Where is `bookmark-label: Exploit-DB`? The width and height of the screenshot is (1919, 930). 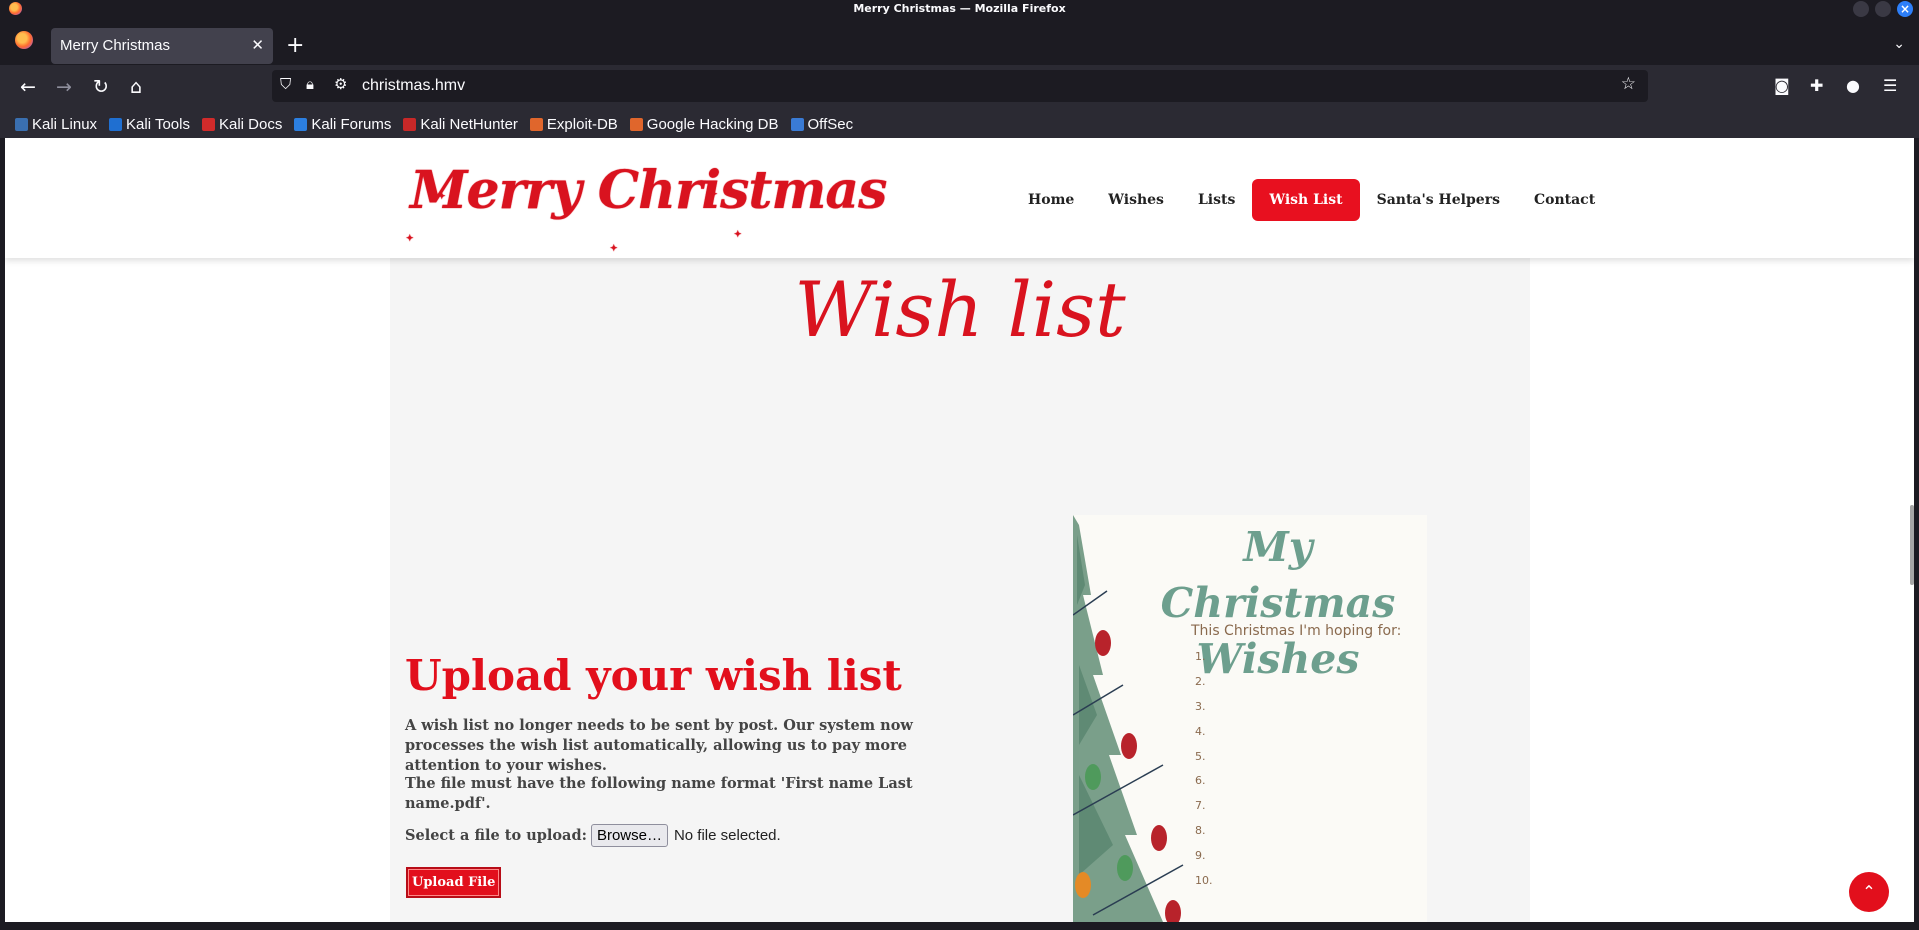 bookmark-label: Exploit-DB is located at coordinates (582, 124).